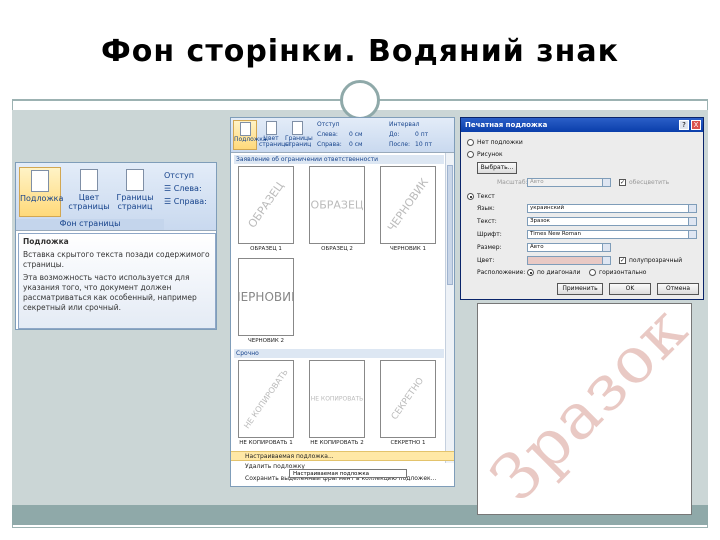  What do you see at coordinates (40, 181) in the screenshot?
I see `watermark-icon` at bounding box center [40, 181].